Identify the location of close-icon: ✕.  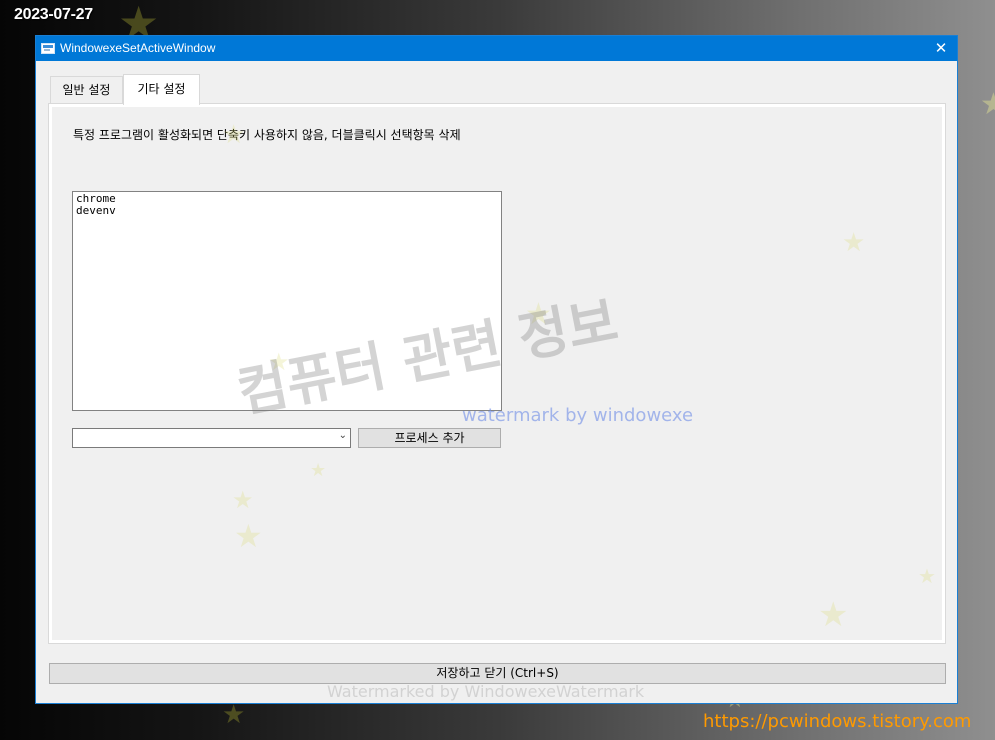
(941, 48).